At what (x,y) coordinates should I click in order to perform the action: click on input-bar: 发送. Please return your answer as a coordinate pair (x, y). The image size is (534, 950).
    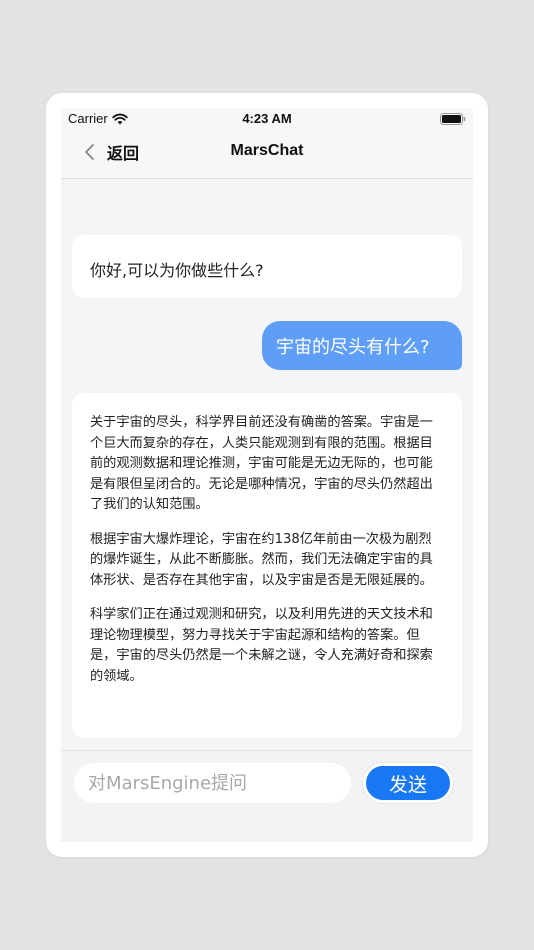
    Looking at the image, I should click on (267, 796).